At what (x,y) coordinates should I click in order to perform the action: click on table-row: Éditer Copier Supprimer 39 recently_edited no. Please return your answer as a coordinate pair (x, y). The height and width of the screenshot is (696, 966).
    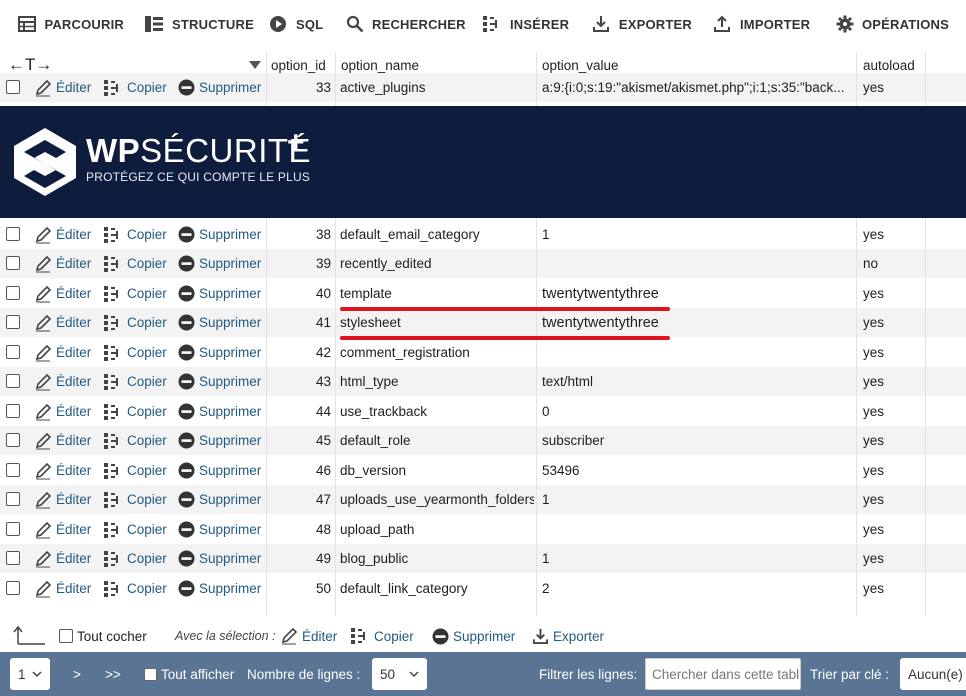
    Looking at the image, I should click on (483, 263).